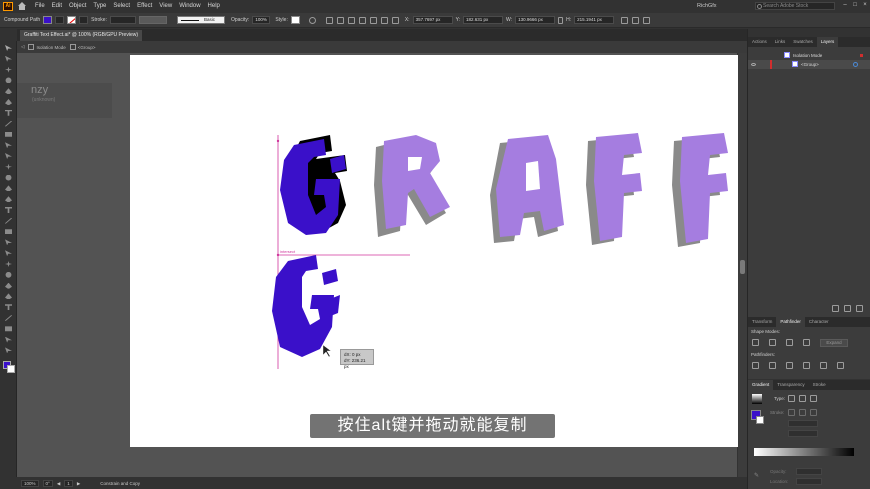 This screenshot has width=870, height=489. What do you see at coordinates (8, 80) in the screenshot?
I see `lasso-tool-icon` at bounding box center [8, 80].